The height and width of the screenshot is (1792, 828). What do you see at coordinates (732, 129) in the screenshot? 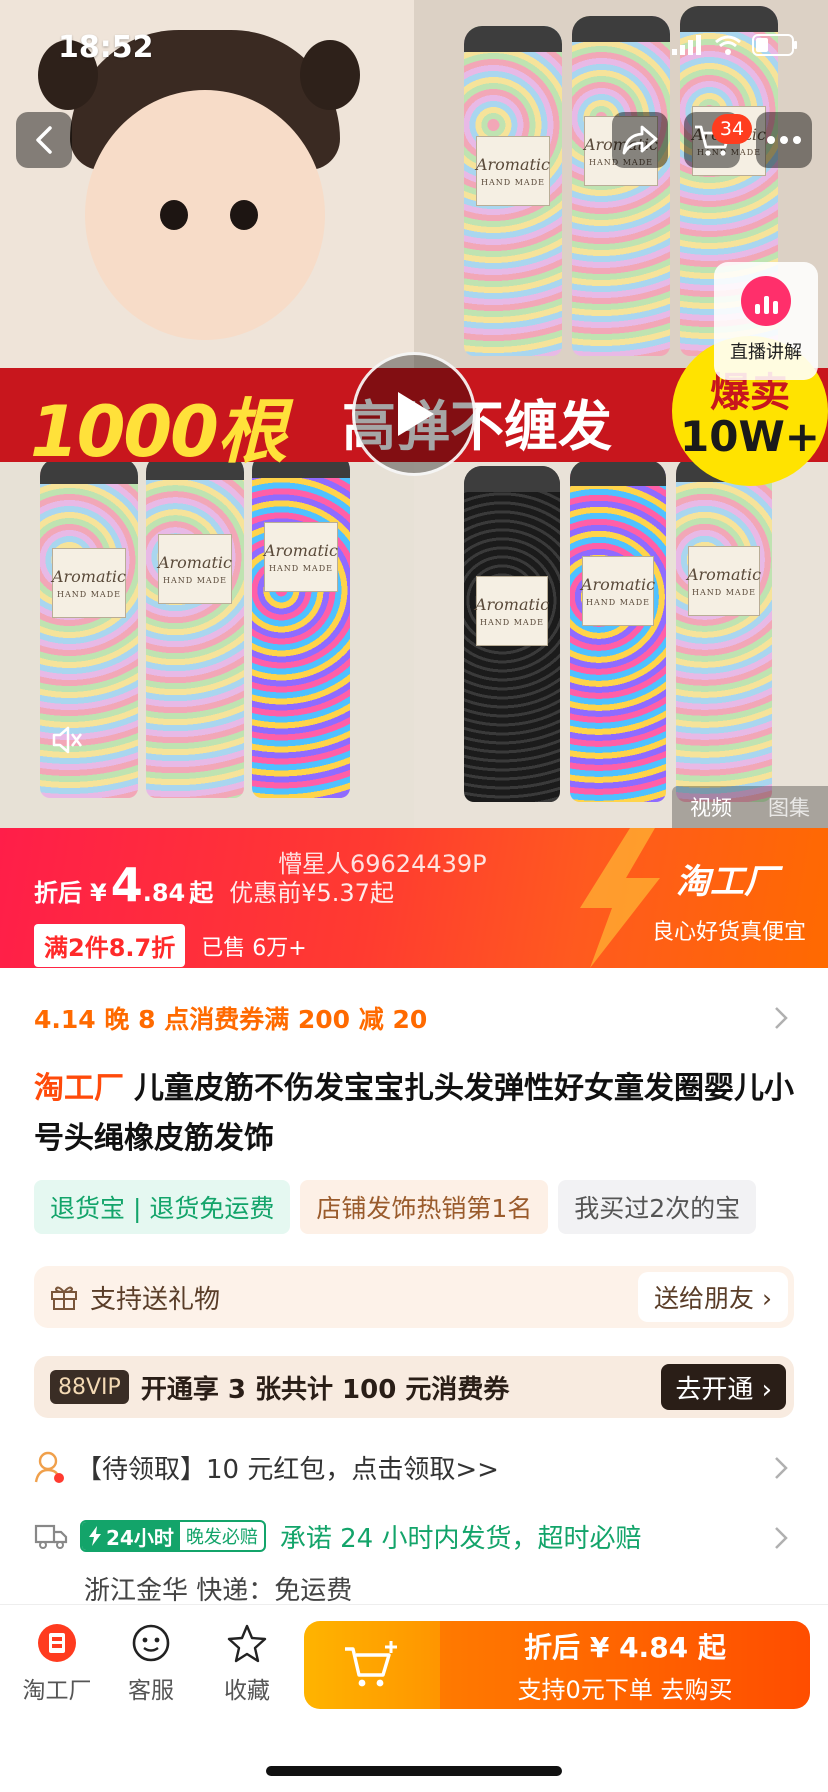
I see `cart-count-badge: 34` at bounding box center [732, 129].